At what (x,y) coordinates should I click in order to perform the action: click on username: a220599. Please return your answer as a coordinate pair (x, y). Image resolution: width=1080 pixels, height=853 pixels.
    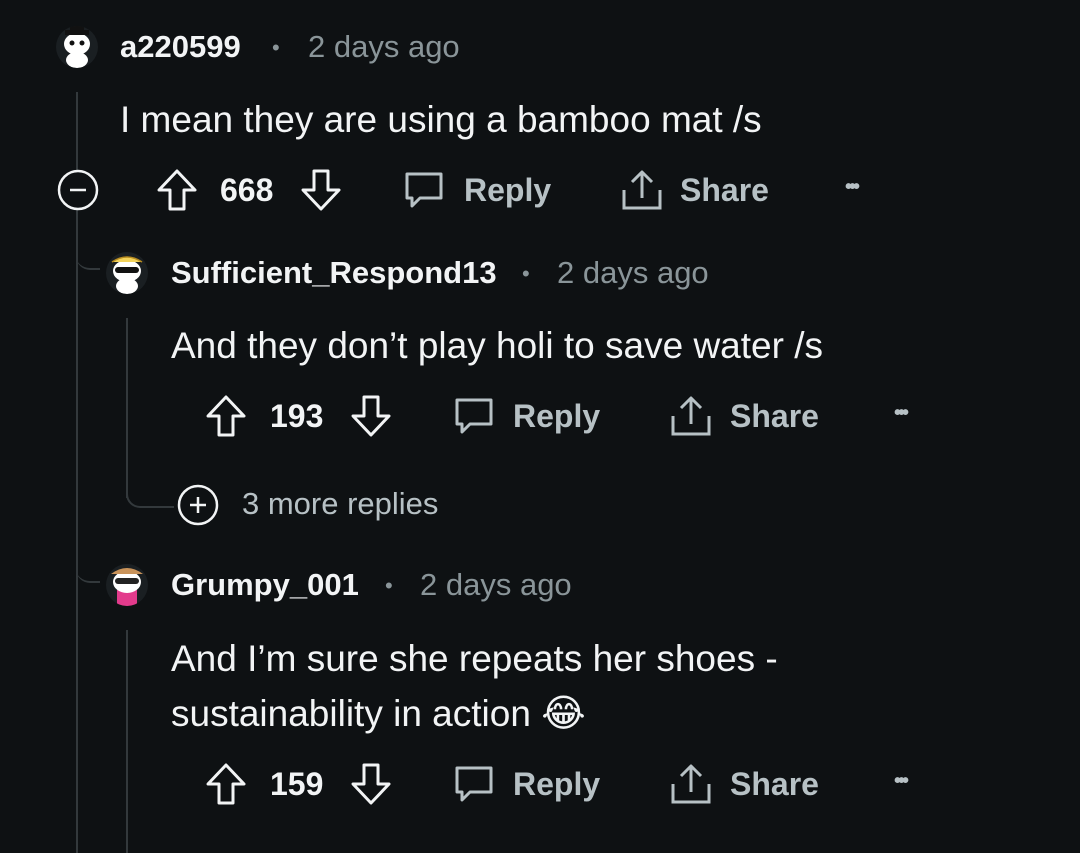
    Looking at the image, I should click on (180, 47).